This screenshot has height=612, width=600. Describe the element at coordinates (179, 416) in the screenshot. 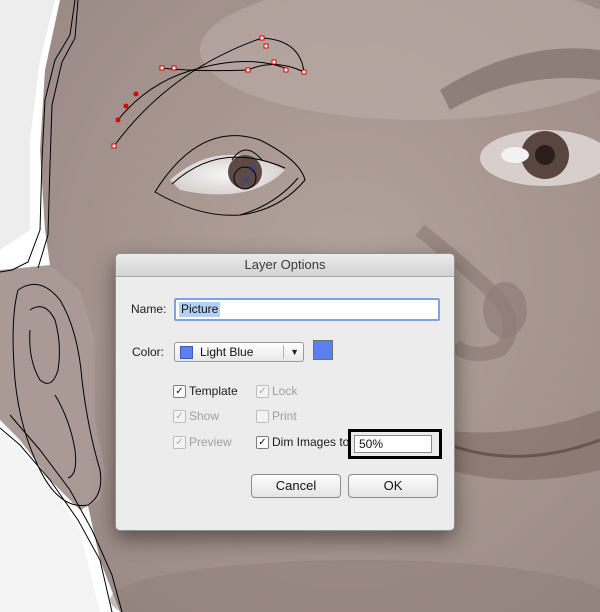

I see `show-checkbox: ✓` at that location.